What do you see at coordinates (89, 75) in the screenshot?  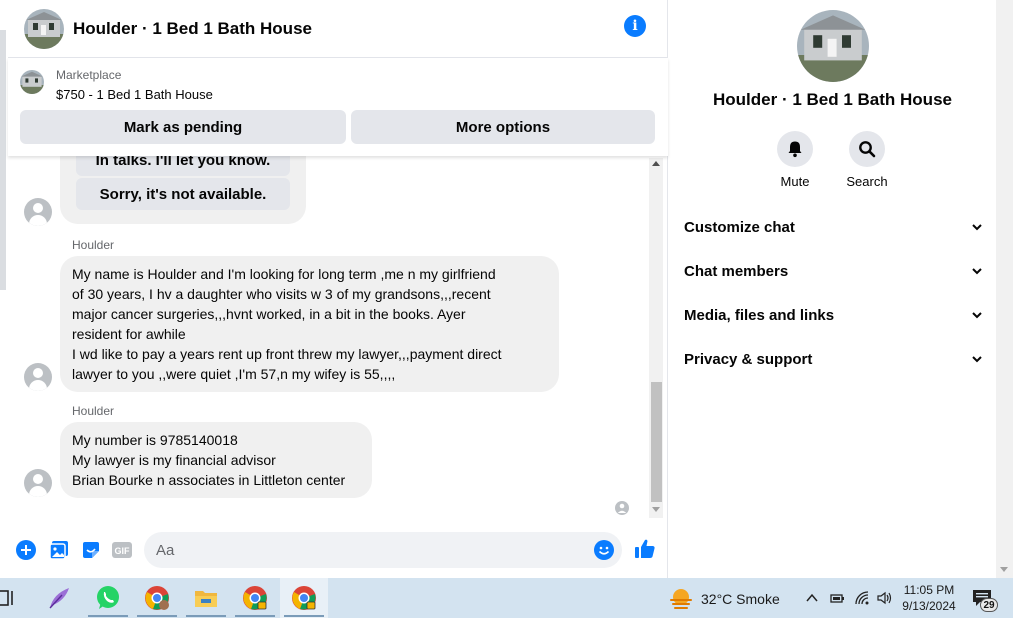 I see `marketplace-label: Marketplace` at bounding box center [89, 75].